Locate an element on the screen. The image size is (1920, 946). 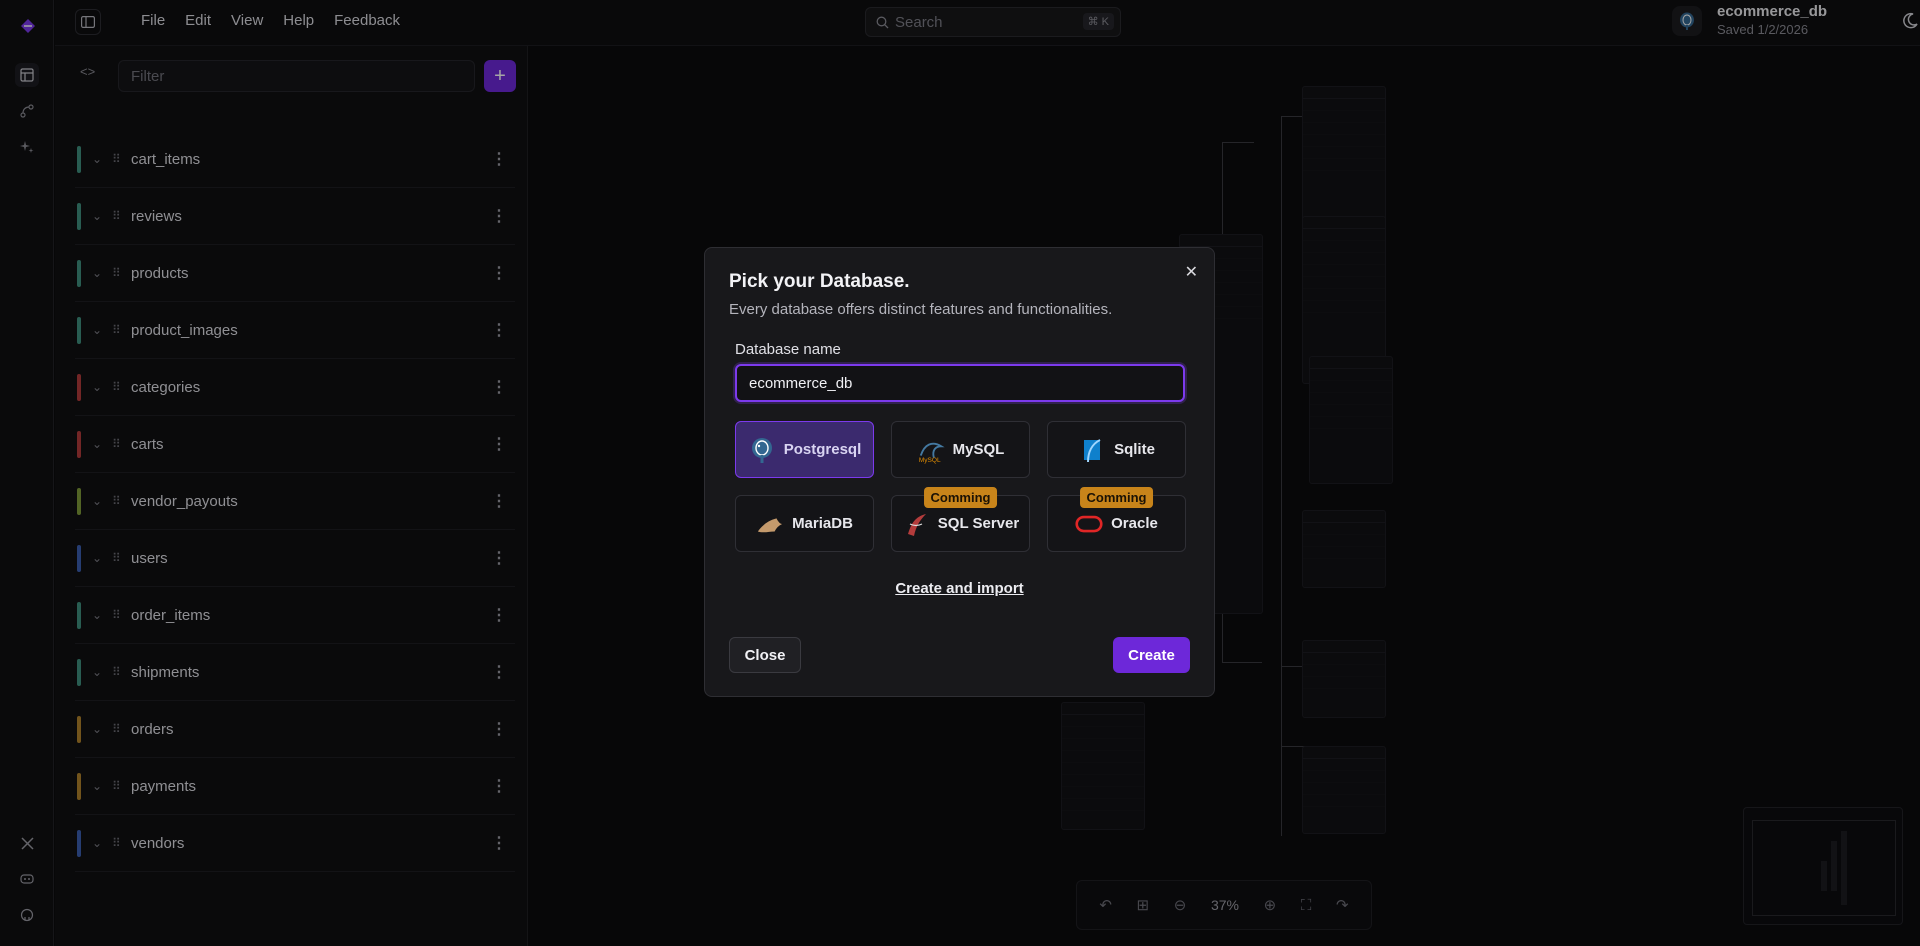
mariadb-icon is located at coordinates (770, 524).